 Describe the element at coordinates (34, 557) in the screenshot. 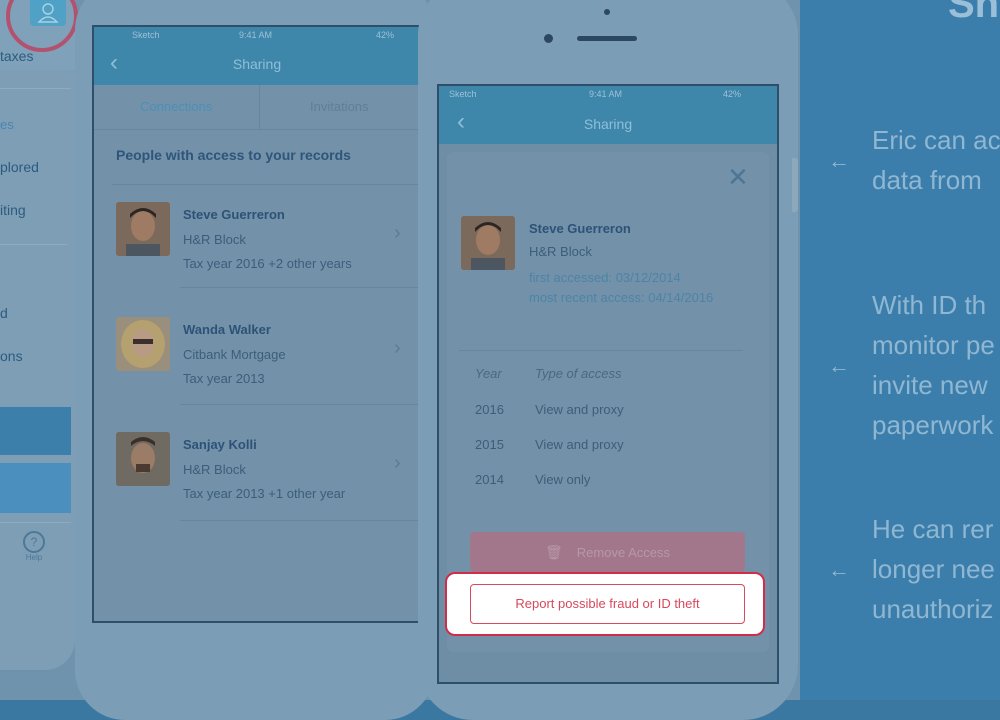

I see `help-label: Help` at that location.